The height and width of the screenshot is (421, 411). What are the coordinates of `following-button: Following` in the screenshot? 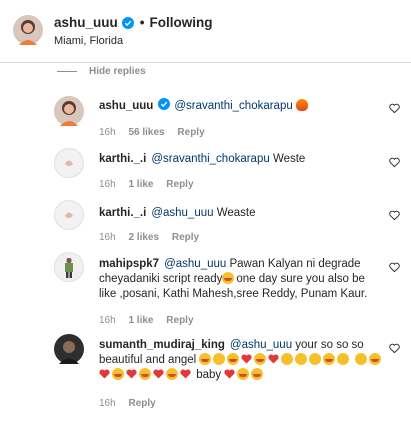 It's located at (181, 22).